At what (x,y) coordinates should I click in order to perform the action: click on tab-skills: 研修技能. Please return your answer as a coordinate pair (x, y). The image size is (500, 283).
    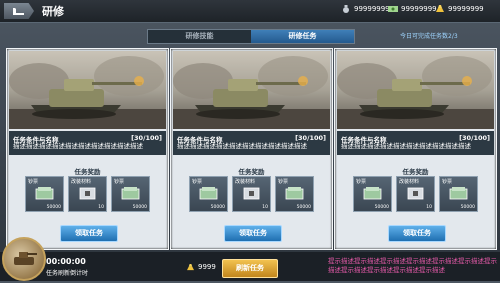
    Looking at the image, I should click on (199, 36).